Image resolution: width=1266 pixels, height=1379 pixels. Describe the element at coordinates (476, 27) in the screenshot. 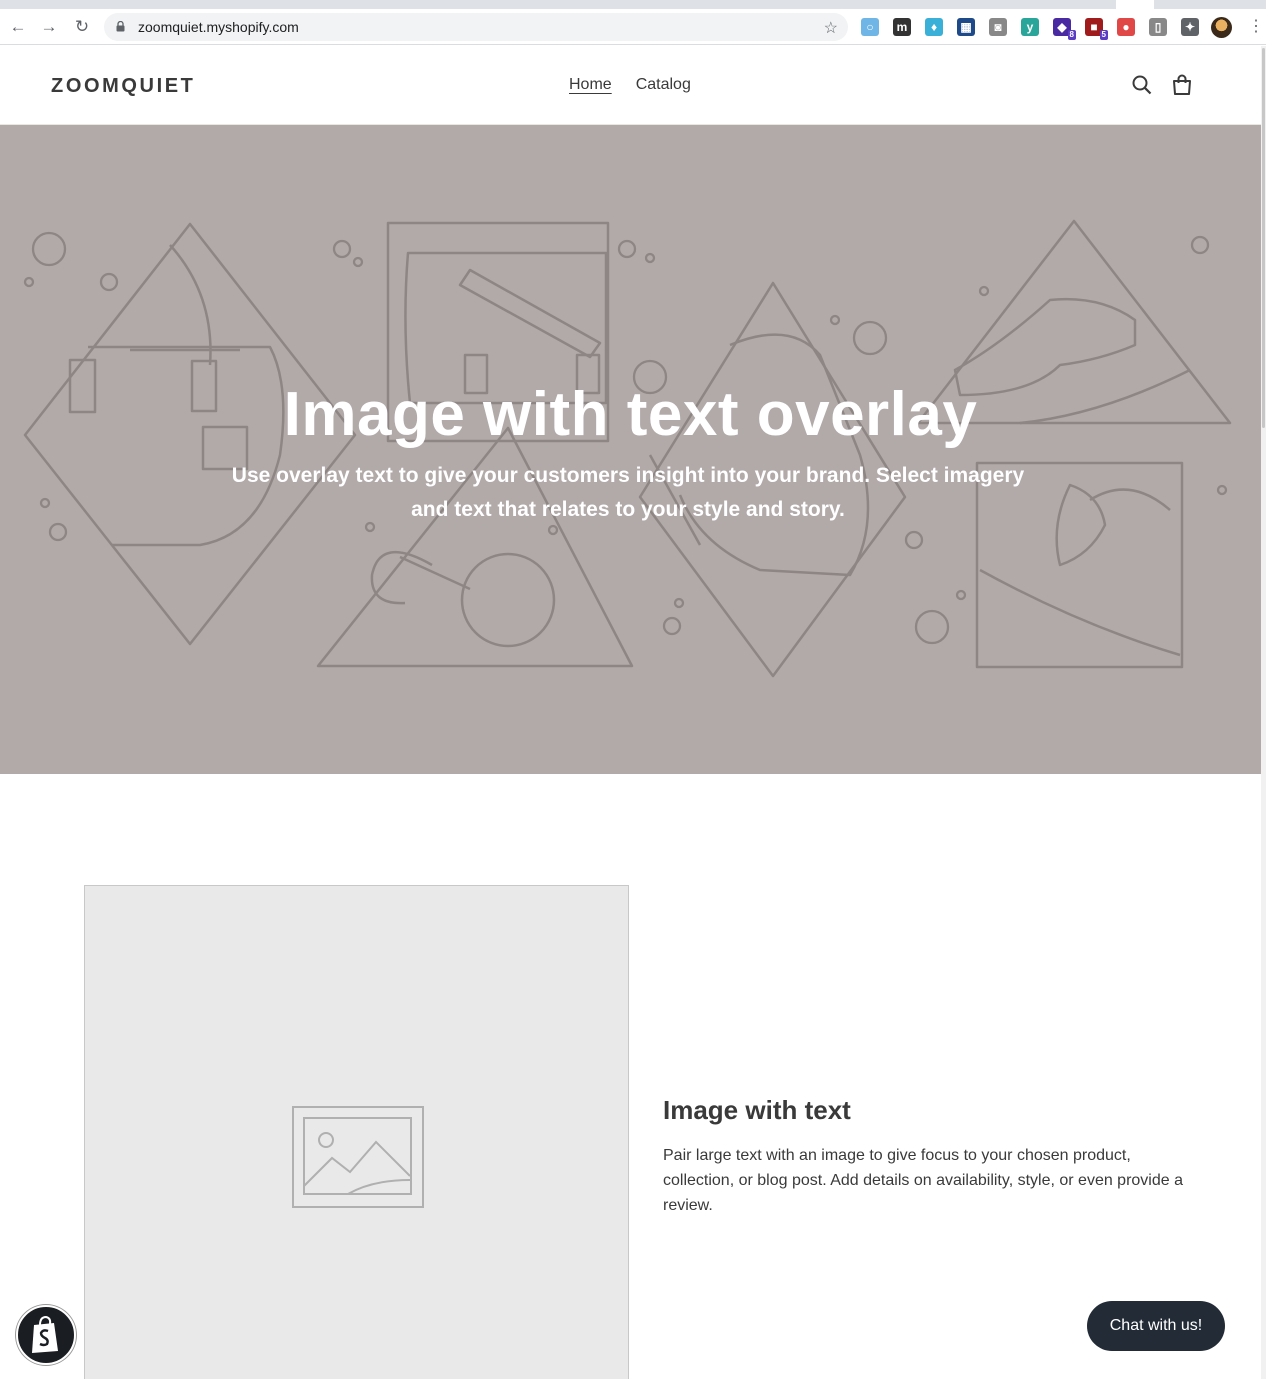

I see `address-bar: zoomquiet.myshopify.com ☆` at that location.